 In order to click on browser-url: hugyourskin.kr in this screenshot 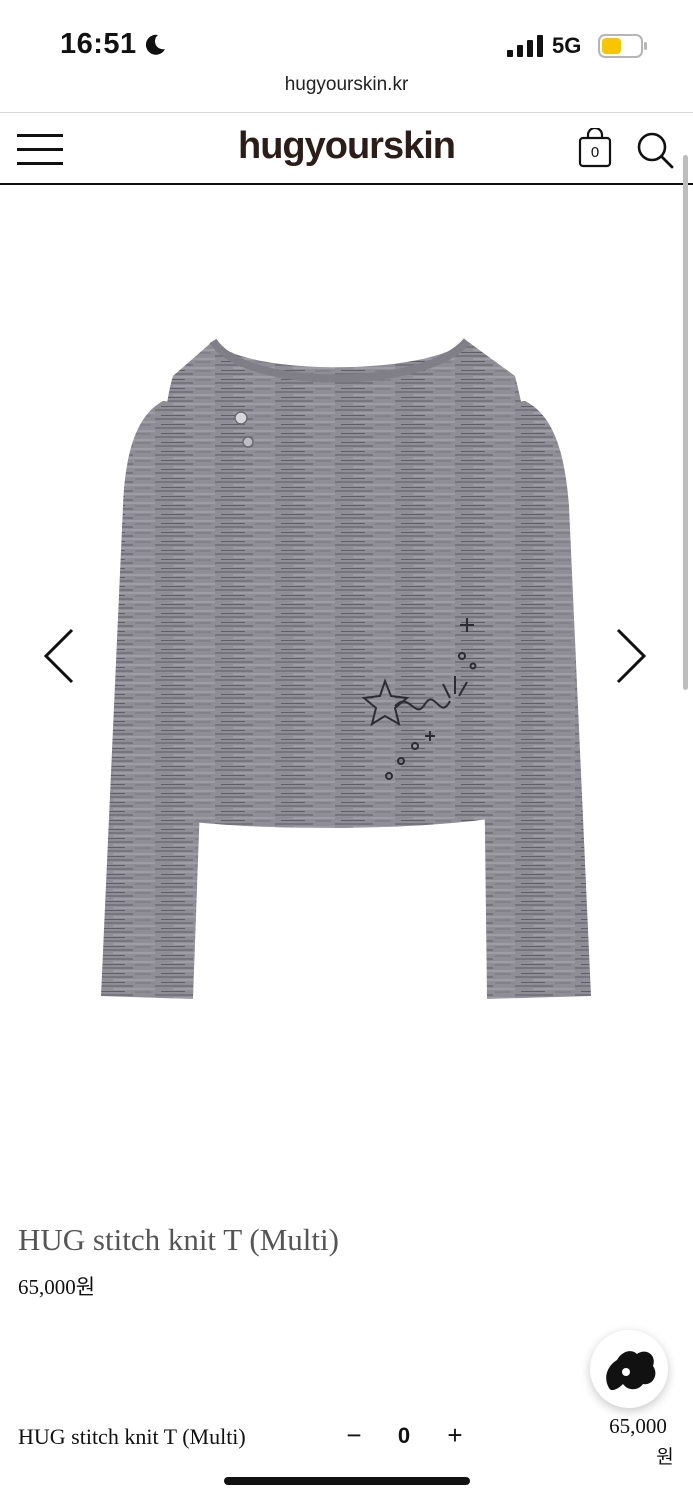, I will do `click(346, 85)`.